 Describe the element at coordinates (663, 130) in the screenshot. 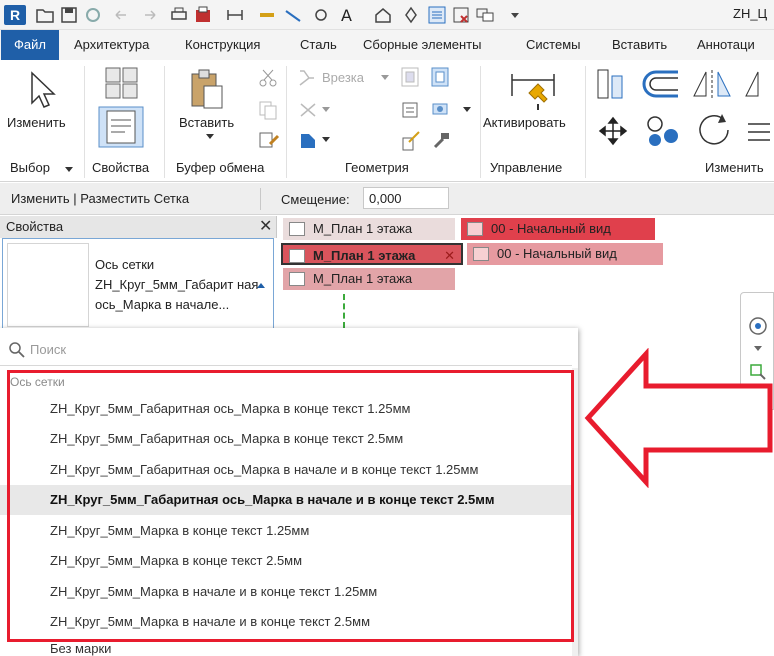

I see `copy-elements-icon` at that location.